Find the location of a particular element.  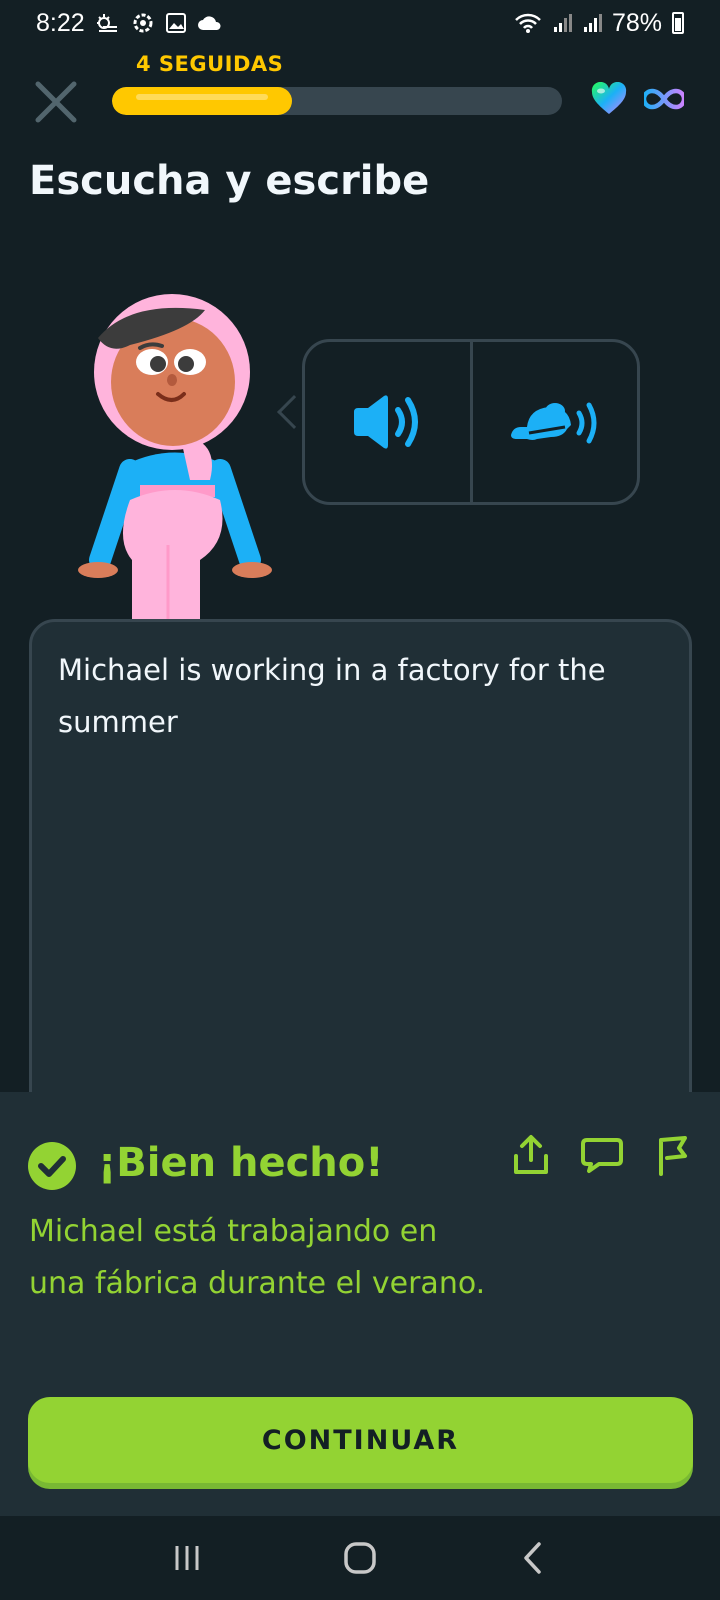

page-title: Escucha y escribe is located at coordinates (229, 181).